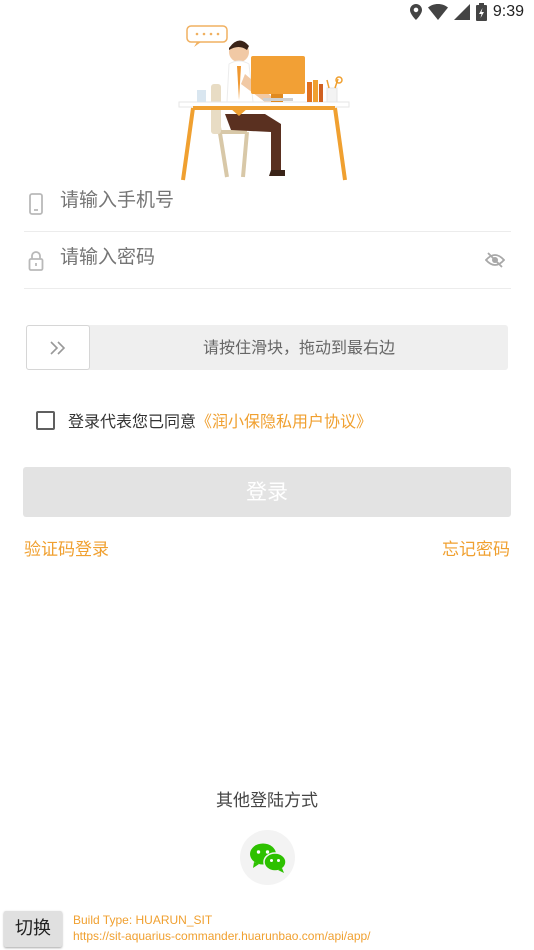 The image size is (534, 950). What do you see at coordinates (298, 347) in the screenshot?
I see `slider-hint: 请按住滑块，拖动到最右边` at bounding box center [298, 347].